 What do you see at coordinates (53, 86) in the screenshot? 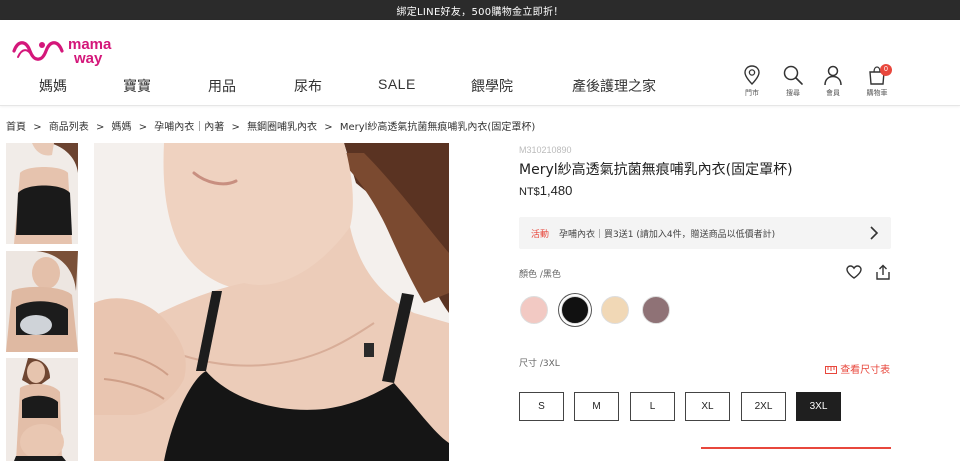
I see `nav-item-mom: 媽媽` at bounding box center [53, 86].